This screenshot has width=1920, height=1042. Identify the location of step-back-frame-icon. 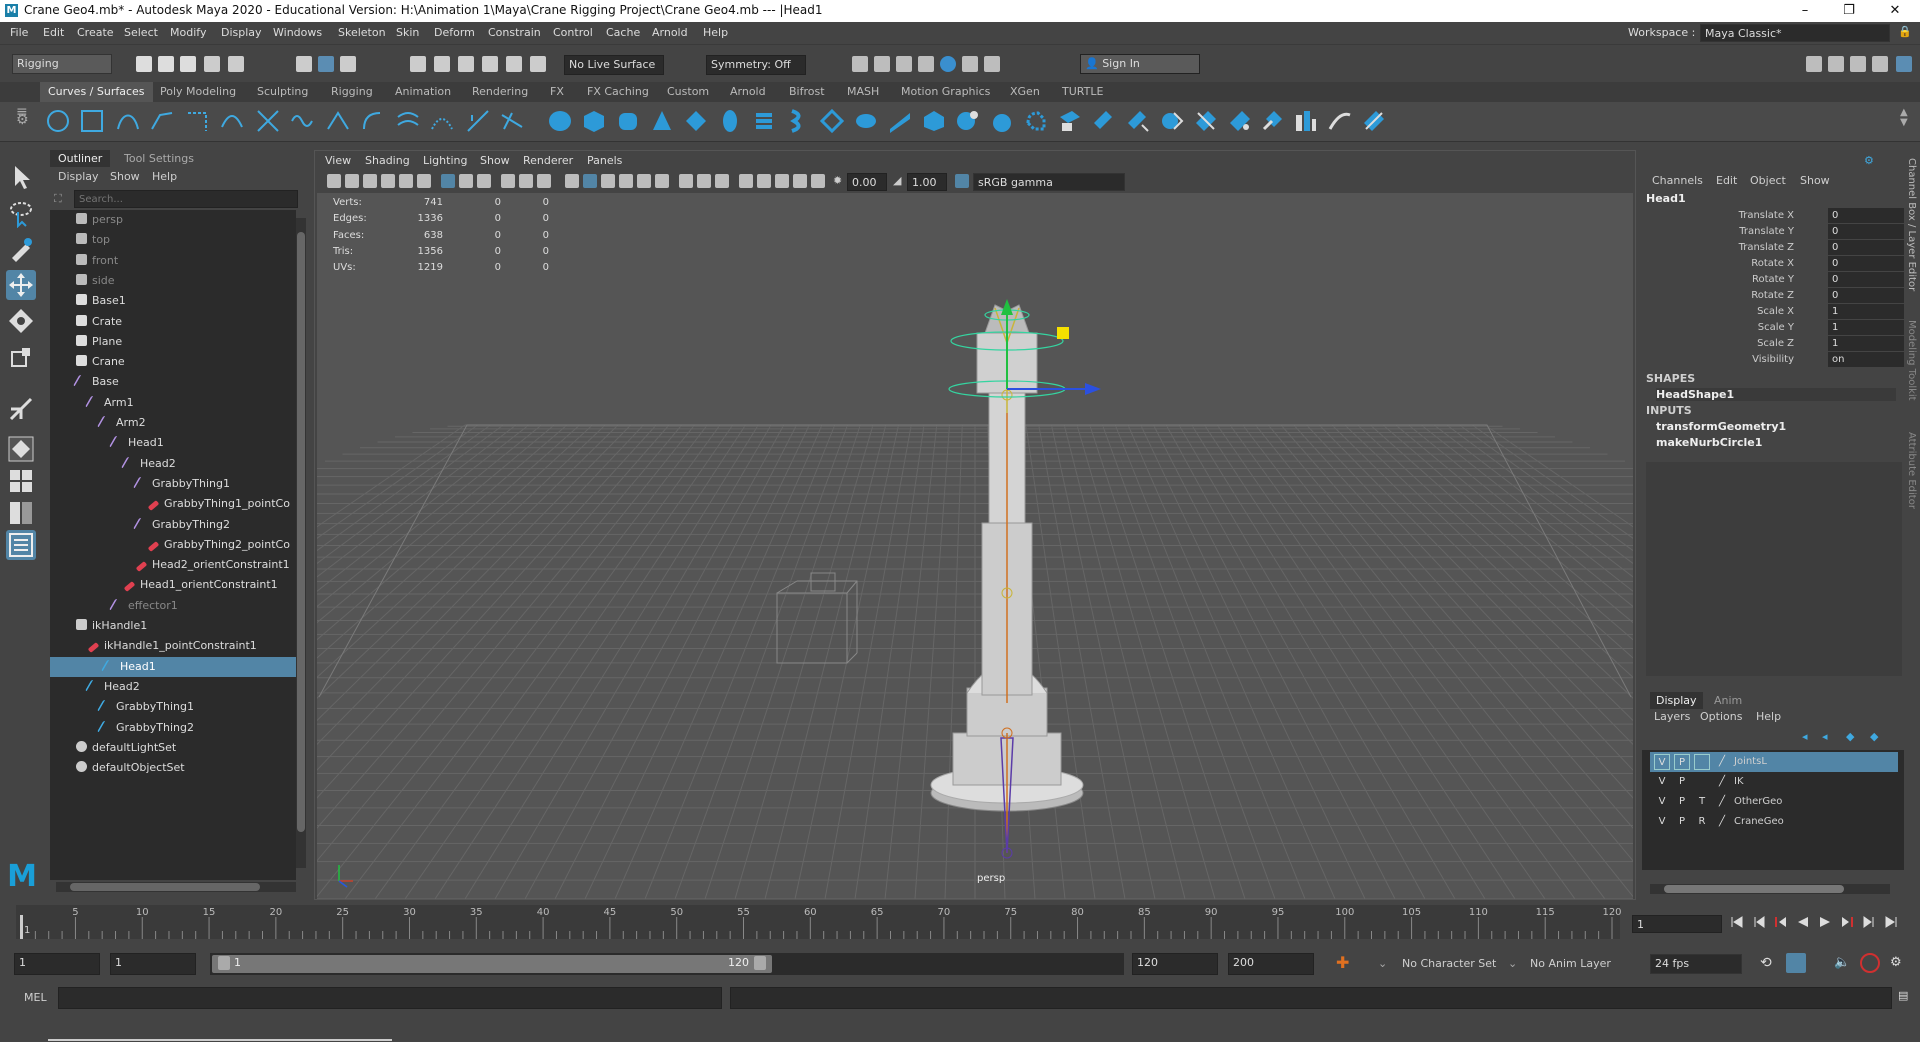
(1781, 922).